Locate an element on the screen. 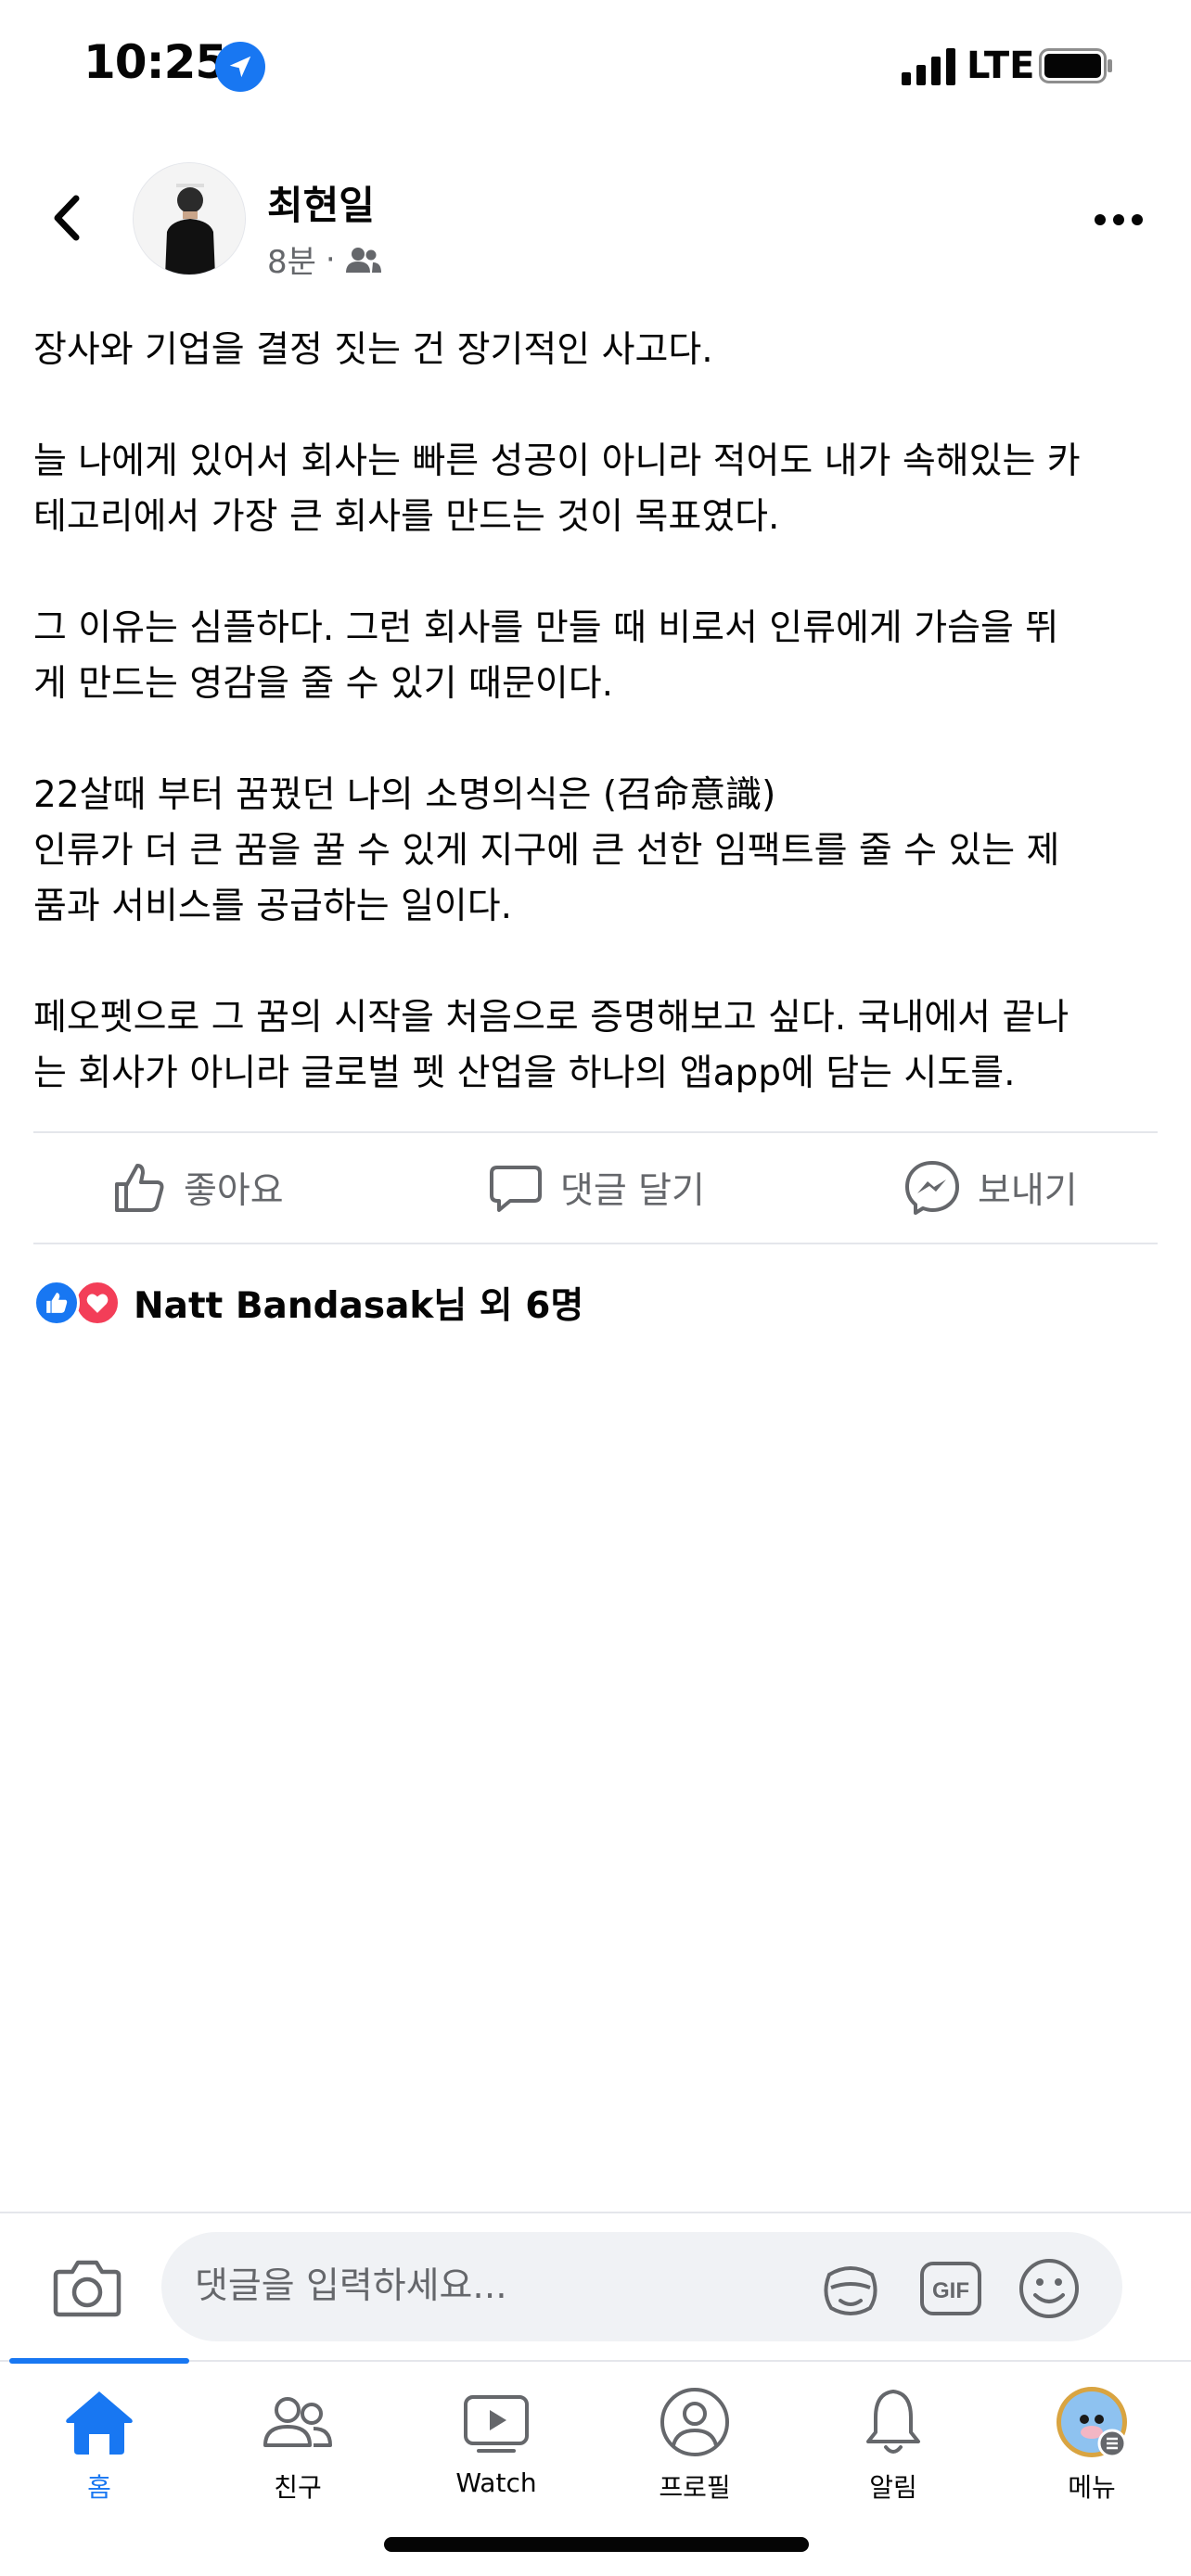 This screenshot has width=1191, height=2576. messenger-icon is located at coordinates (932, 1188).